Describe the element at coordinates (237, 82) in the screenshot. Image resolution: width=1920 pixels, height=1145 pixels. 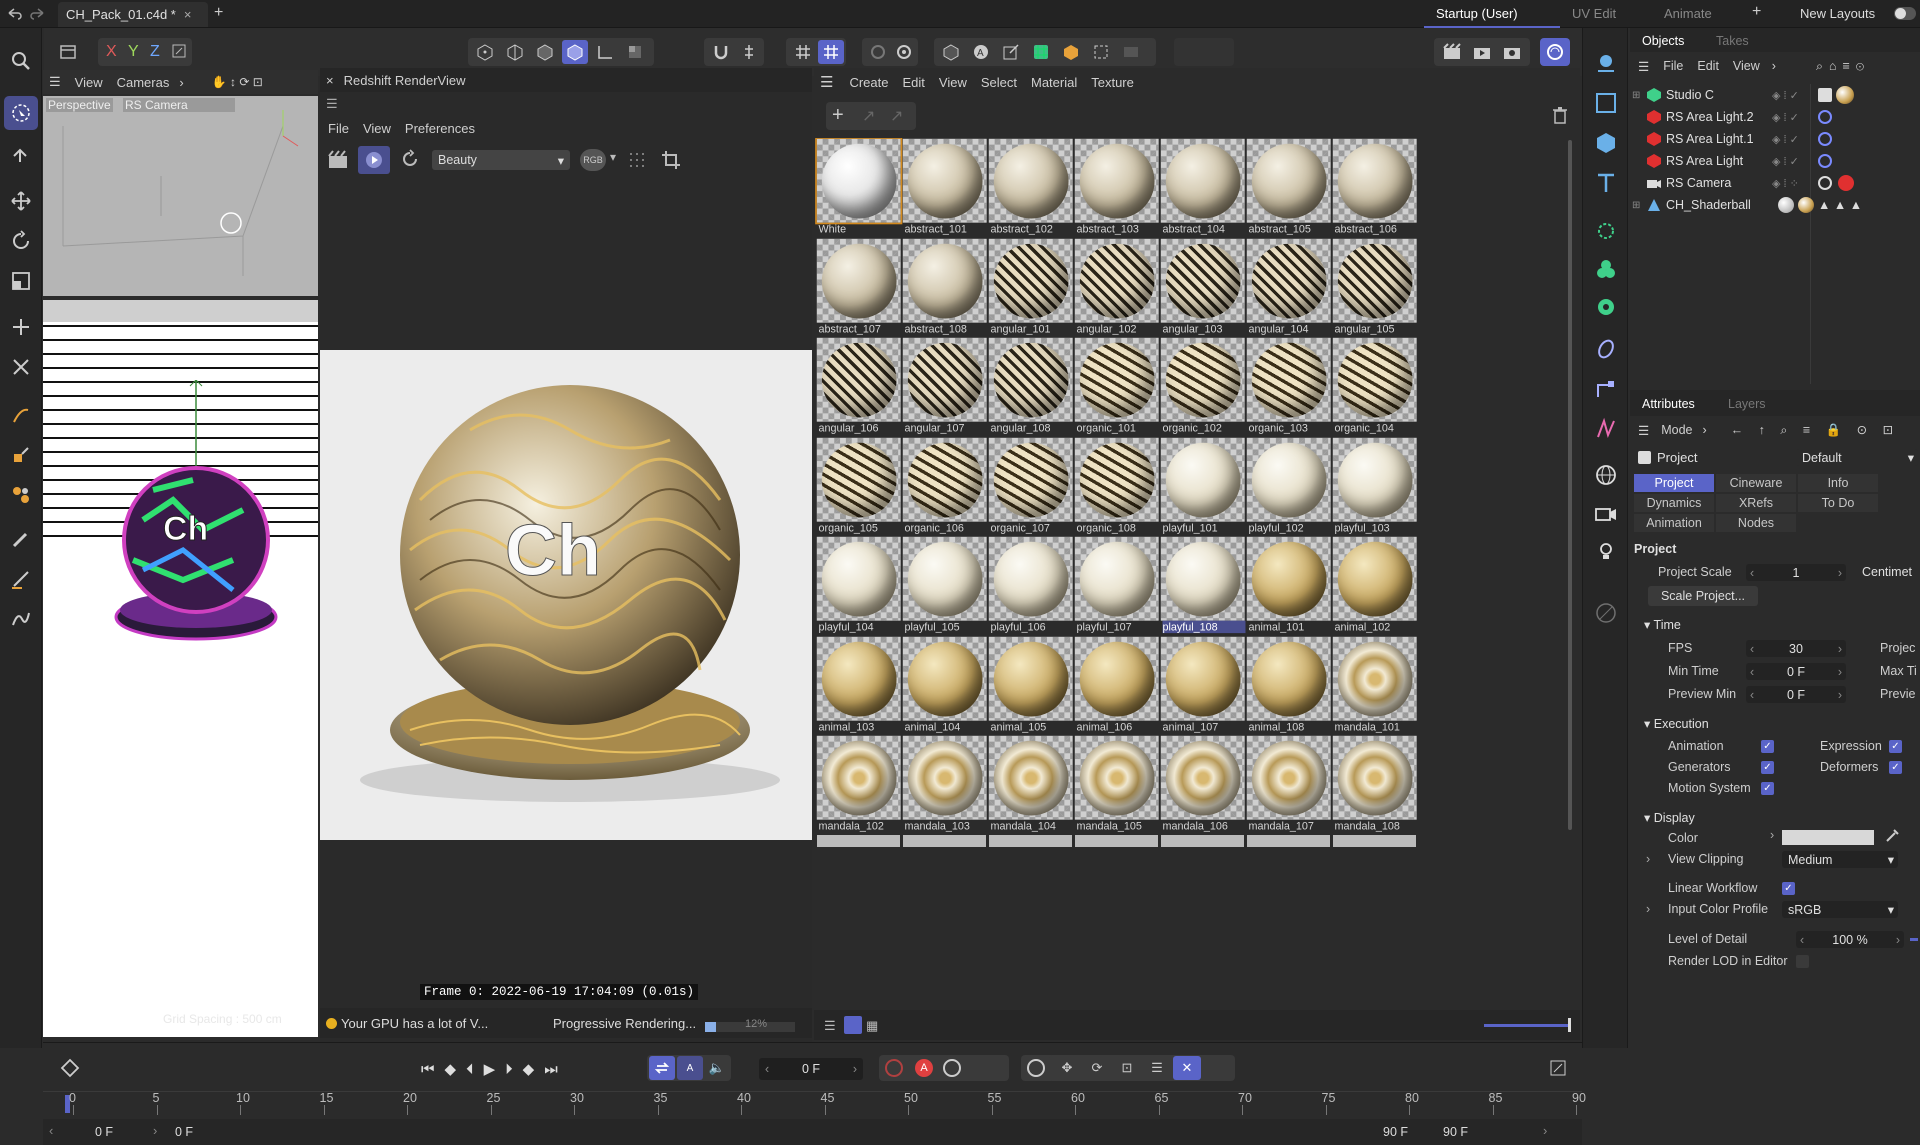
I see `viewport-nav-icons: ✋ ↕ ⟳ ⊡` at that location.